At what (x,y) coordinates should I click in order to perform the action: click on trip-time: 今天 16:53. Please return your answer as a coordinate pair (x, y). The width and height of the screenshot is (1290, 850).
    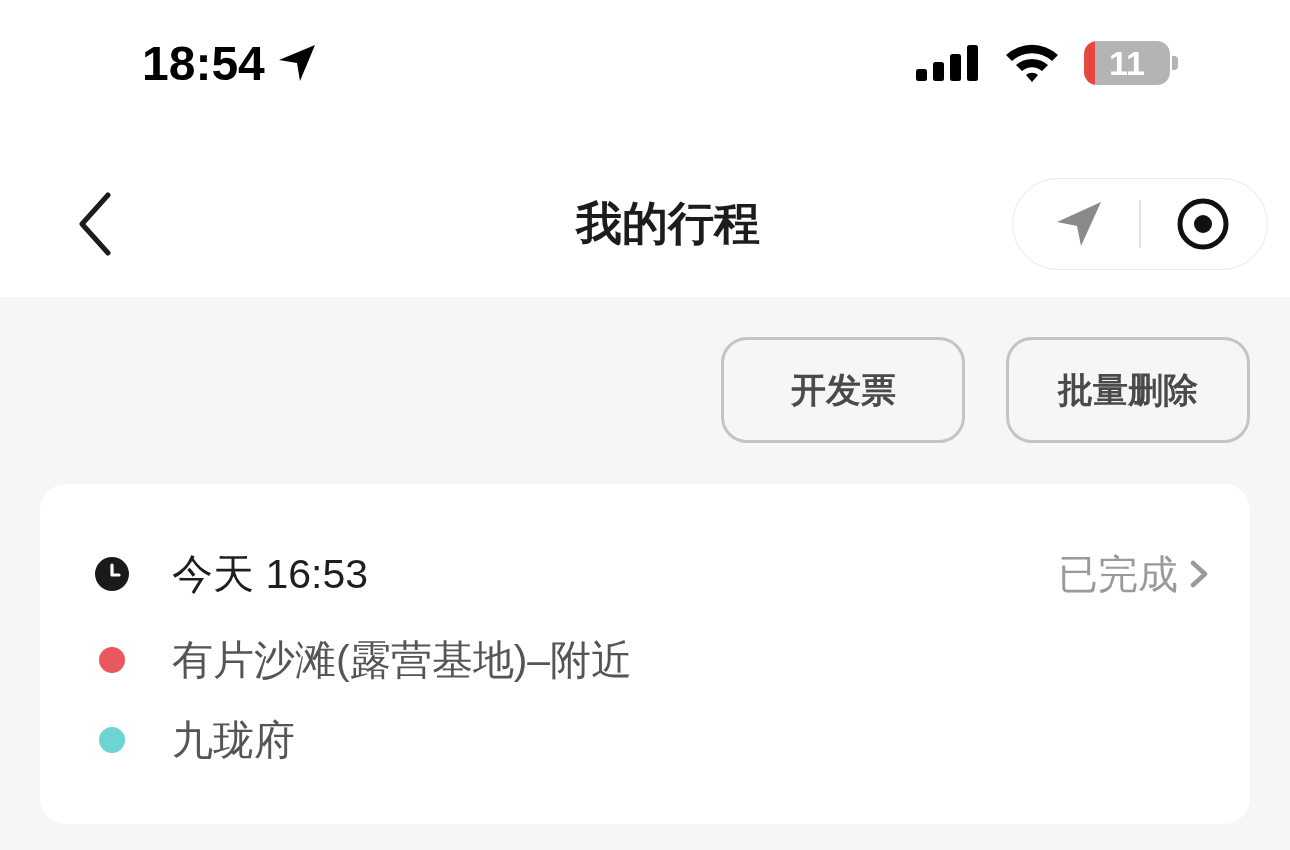
    Looking at the image, I should click on (270, 574).